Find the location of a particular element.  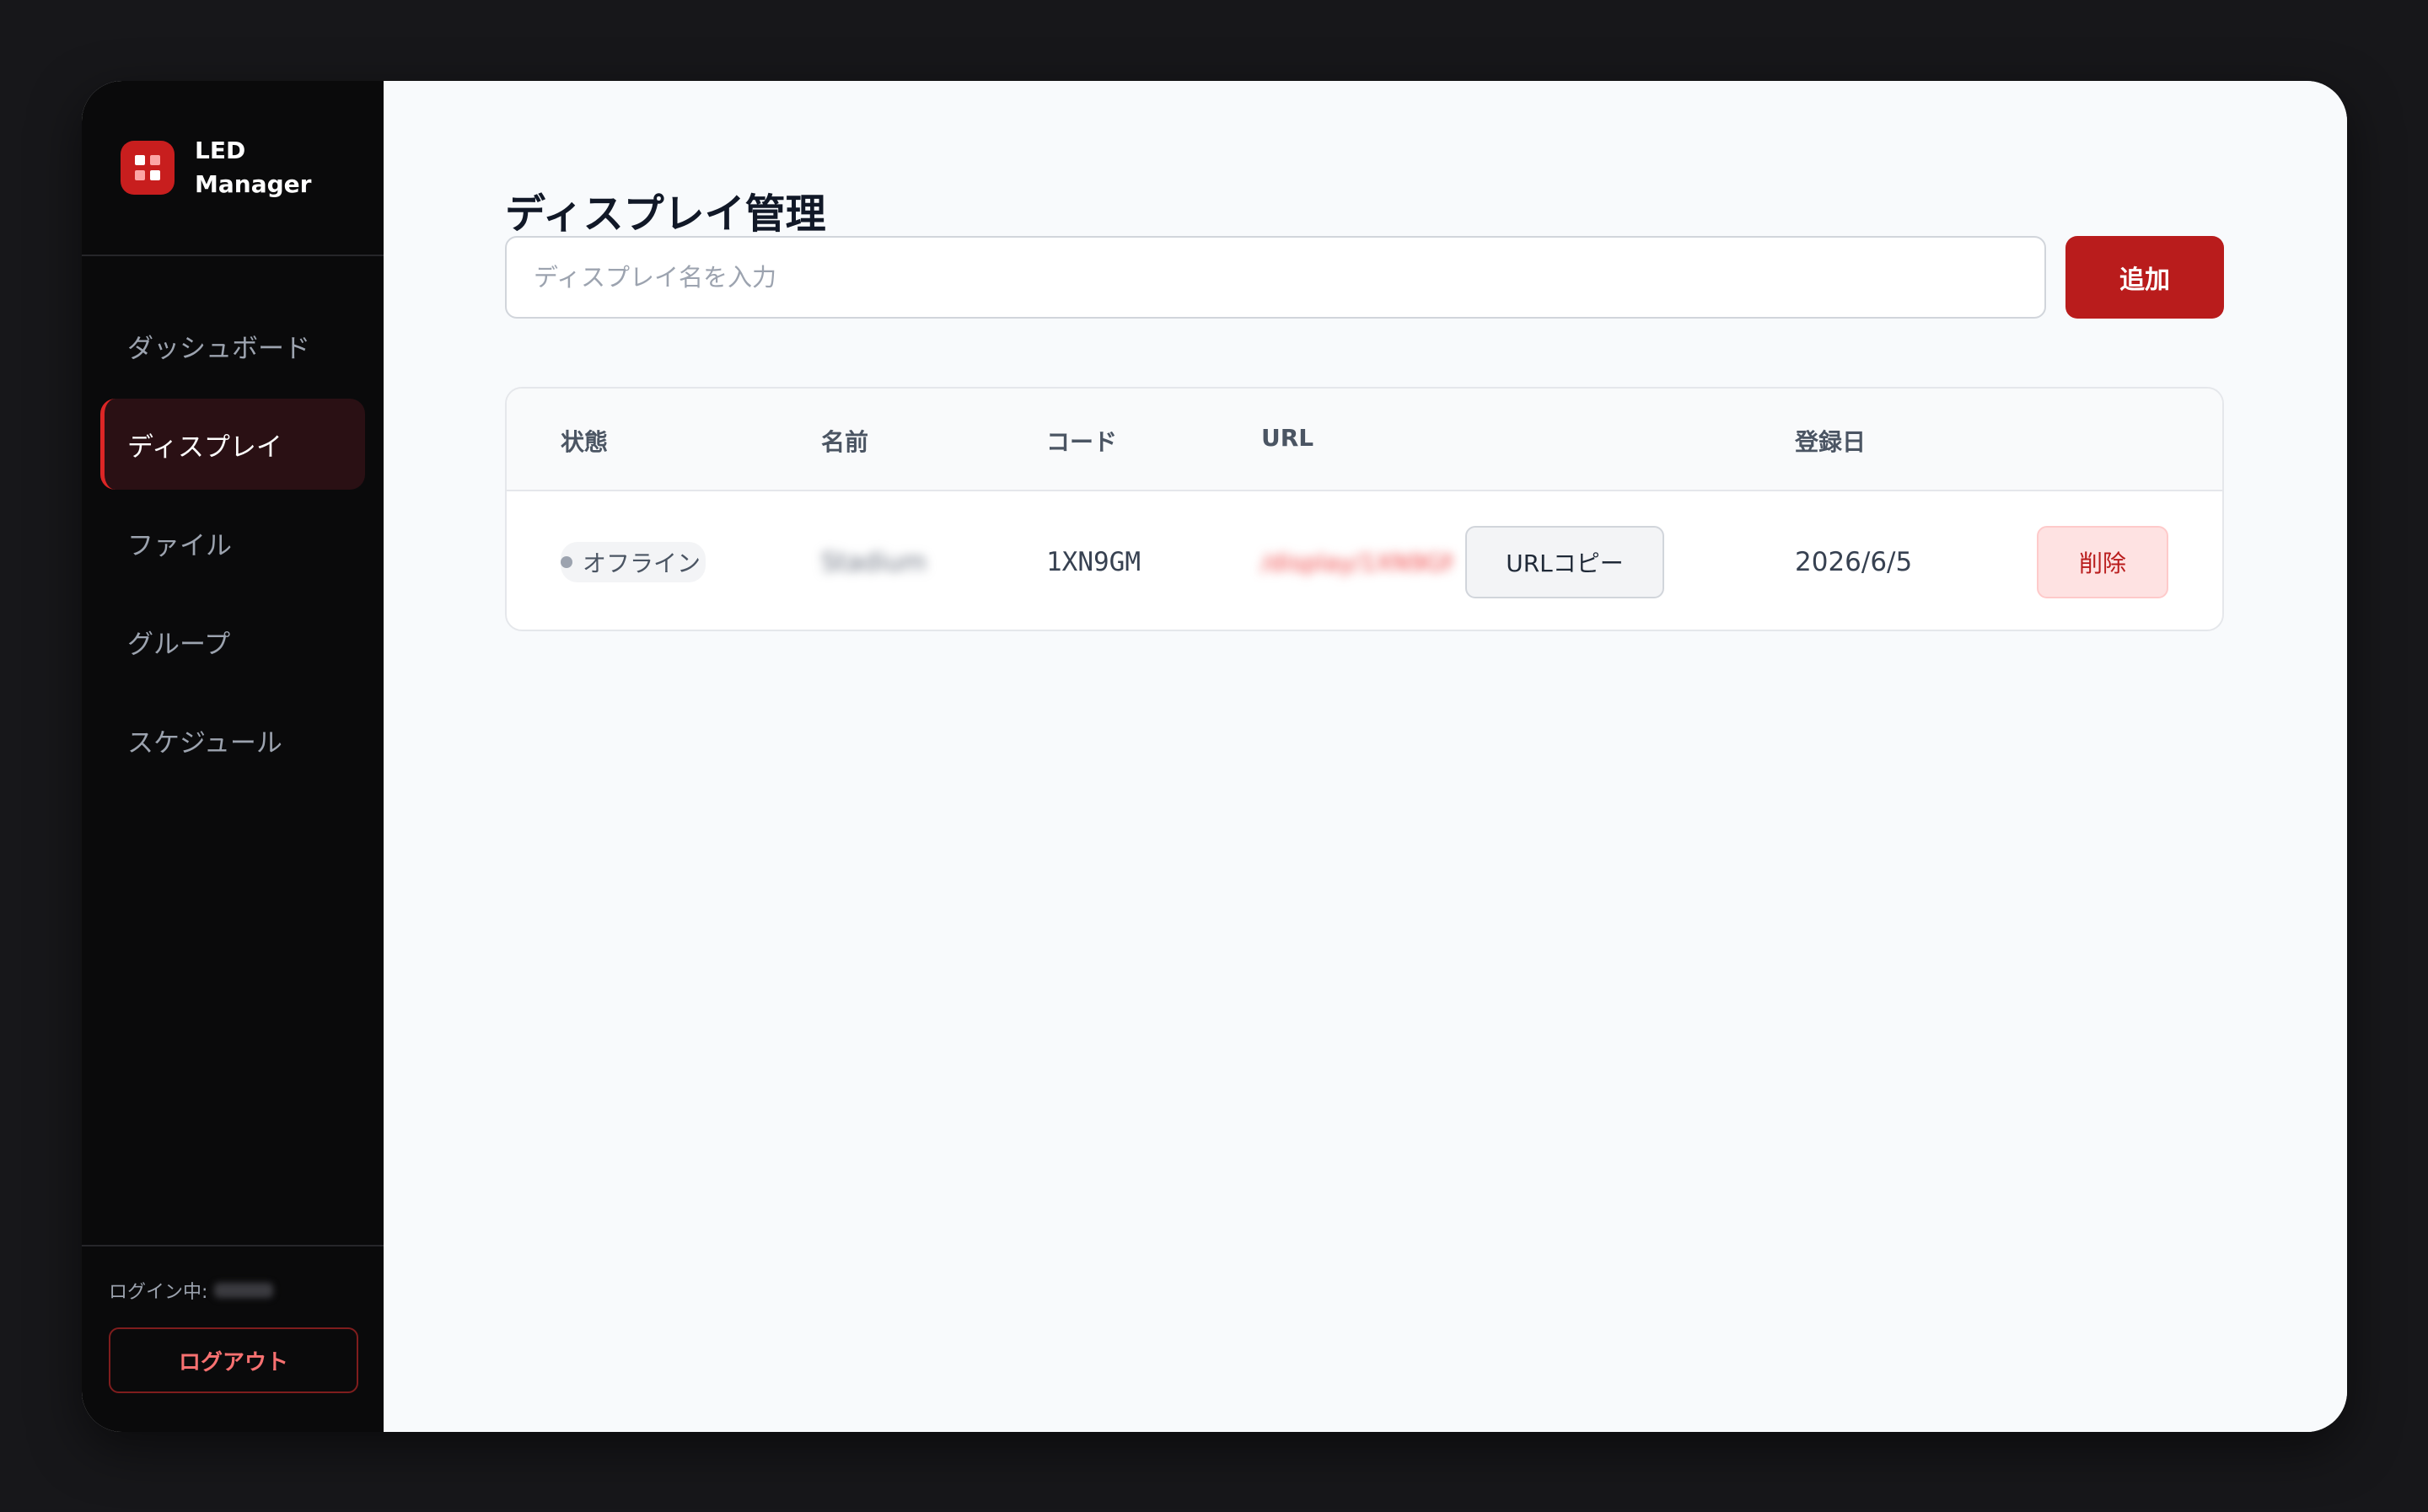

registered-date: 2026/6/5 is located at coordinates (1854, 562).